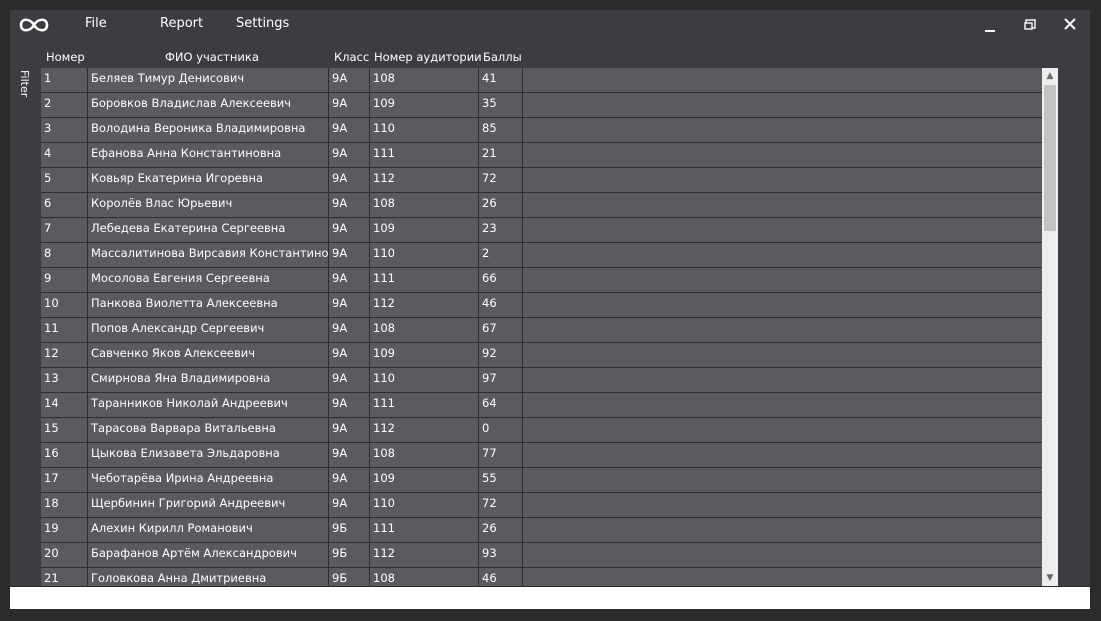 This screenshot has height=621, width=1101. I want to click on cell-number: 18, so click(64, 505).